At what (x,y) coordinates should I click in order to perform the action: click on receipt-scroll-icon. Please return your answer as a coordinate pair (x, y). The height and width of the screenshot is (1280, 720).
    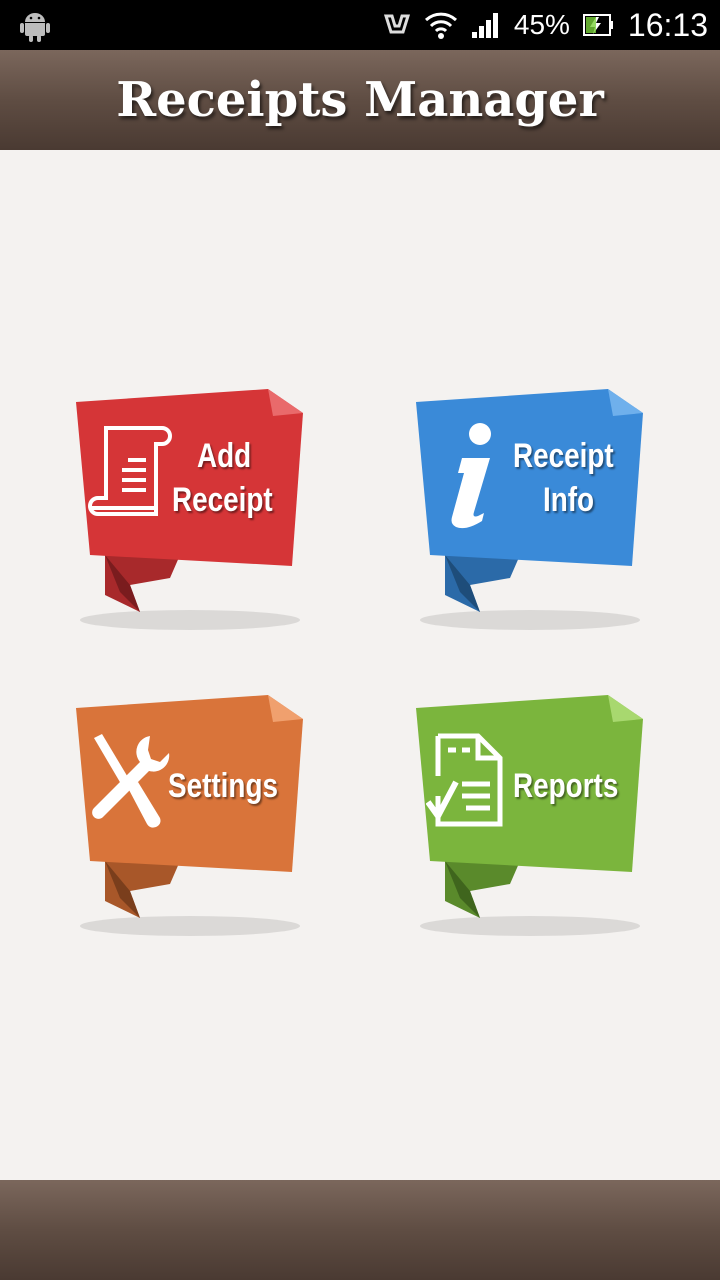
    Looking at the image, I should click on (130, 471).